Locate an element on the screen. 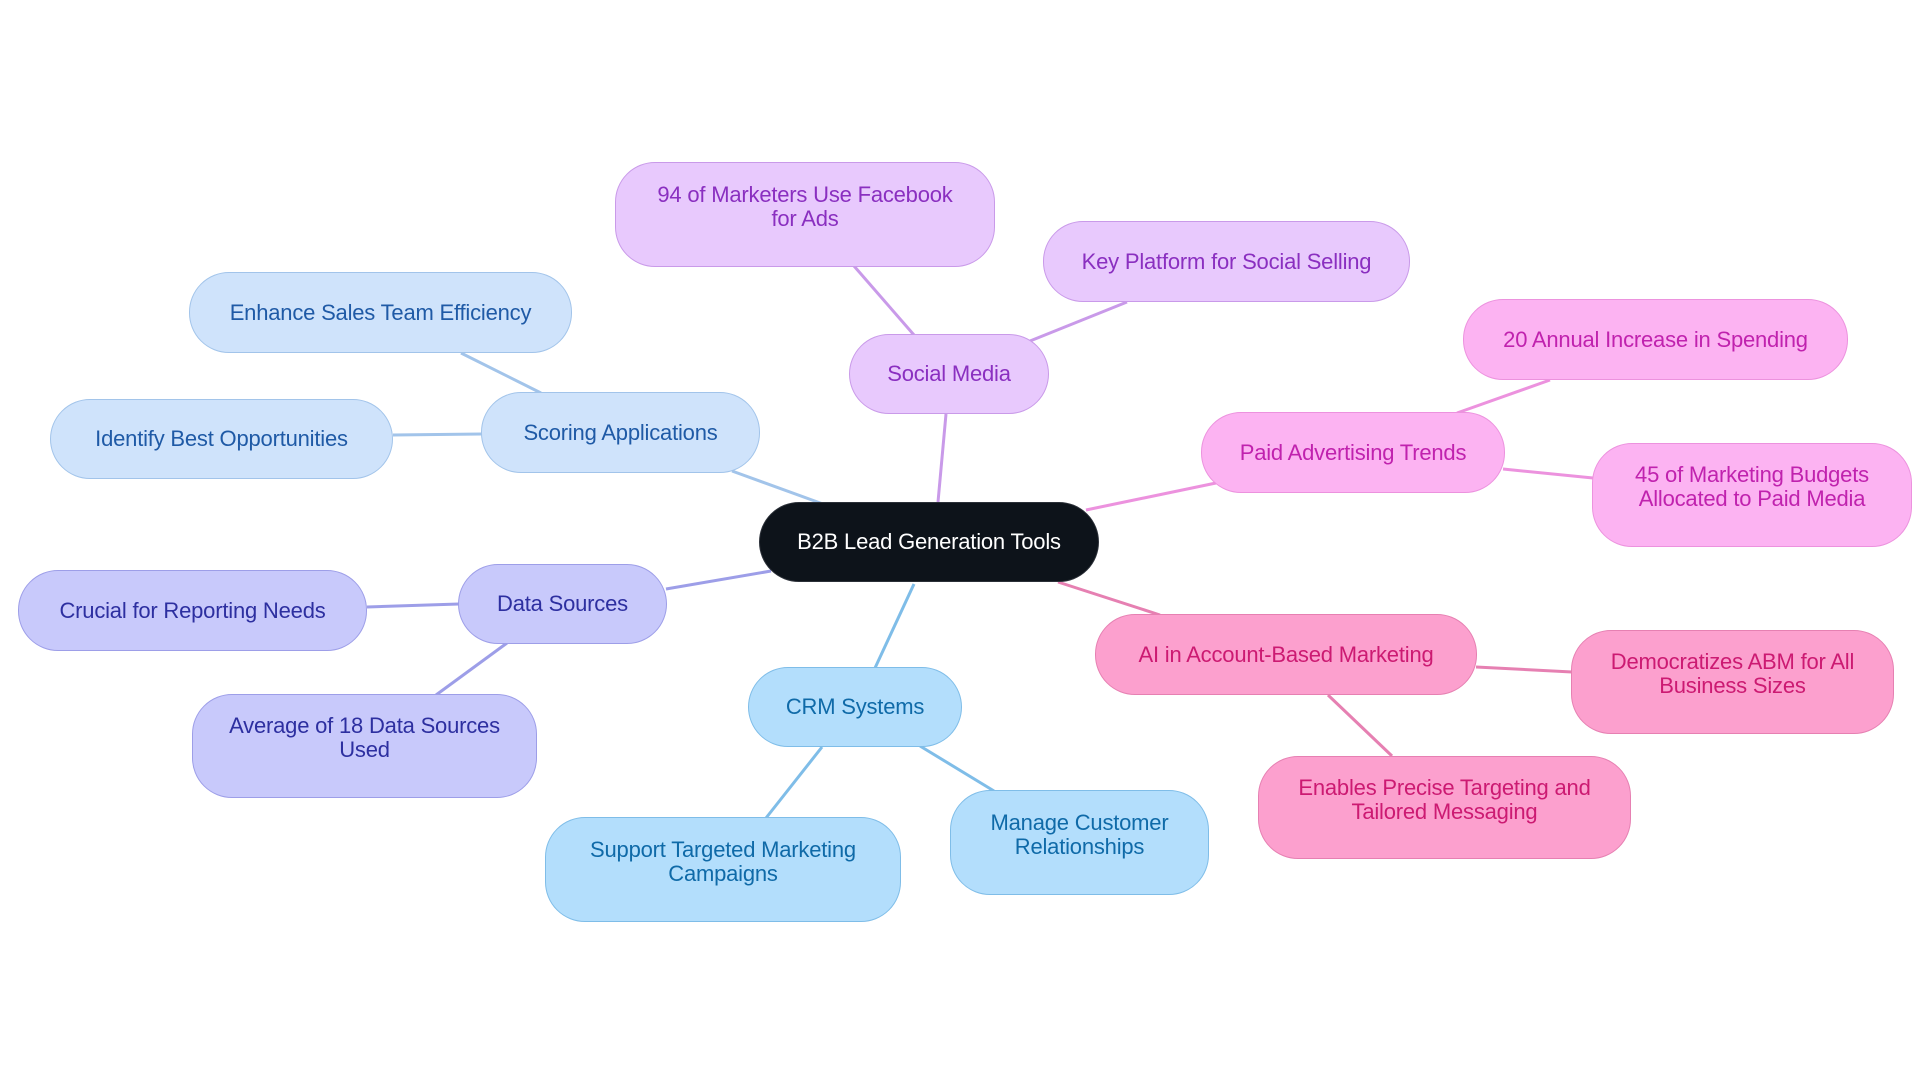  leaf-node-identify-best-opportunities: Identify Best Opportunities is located at coordinates (221, 439).